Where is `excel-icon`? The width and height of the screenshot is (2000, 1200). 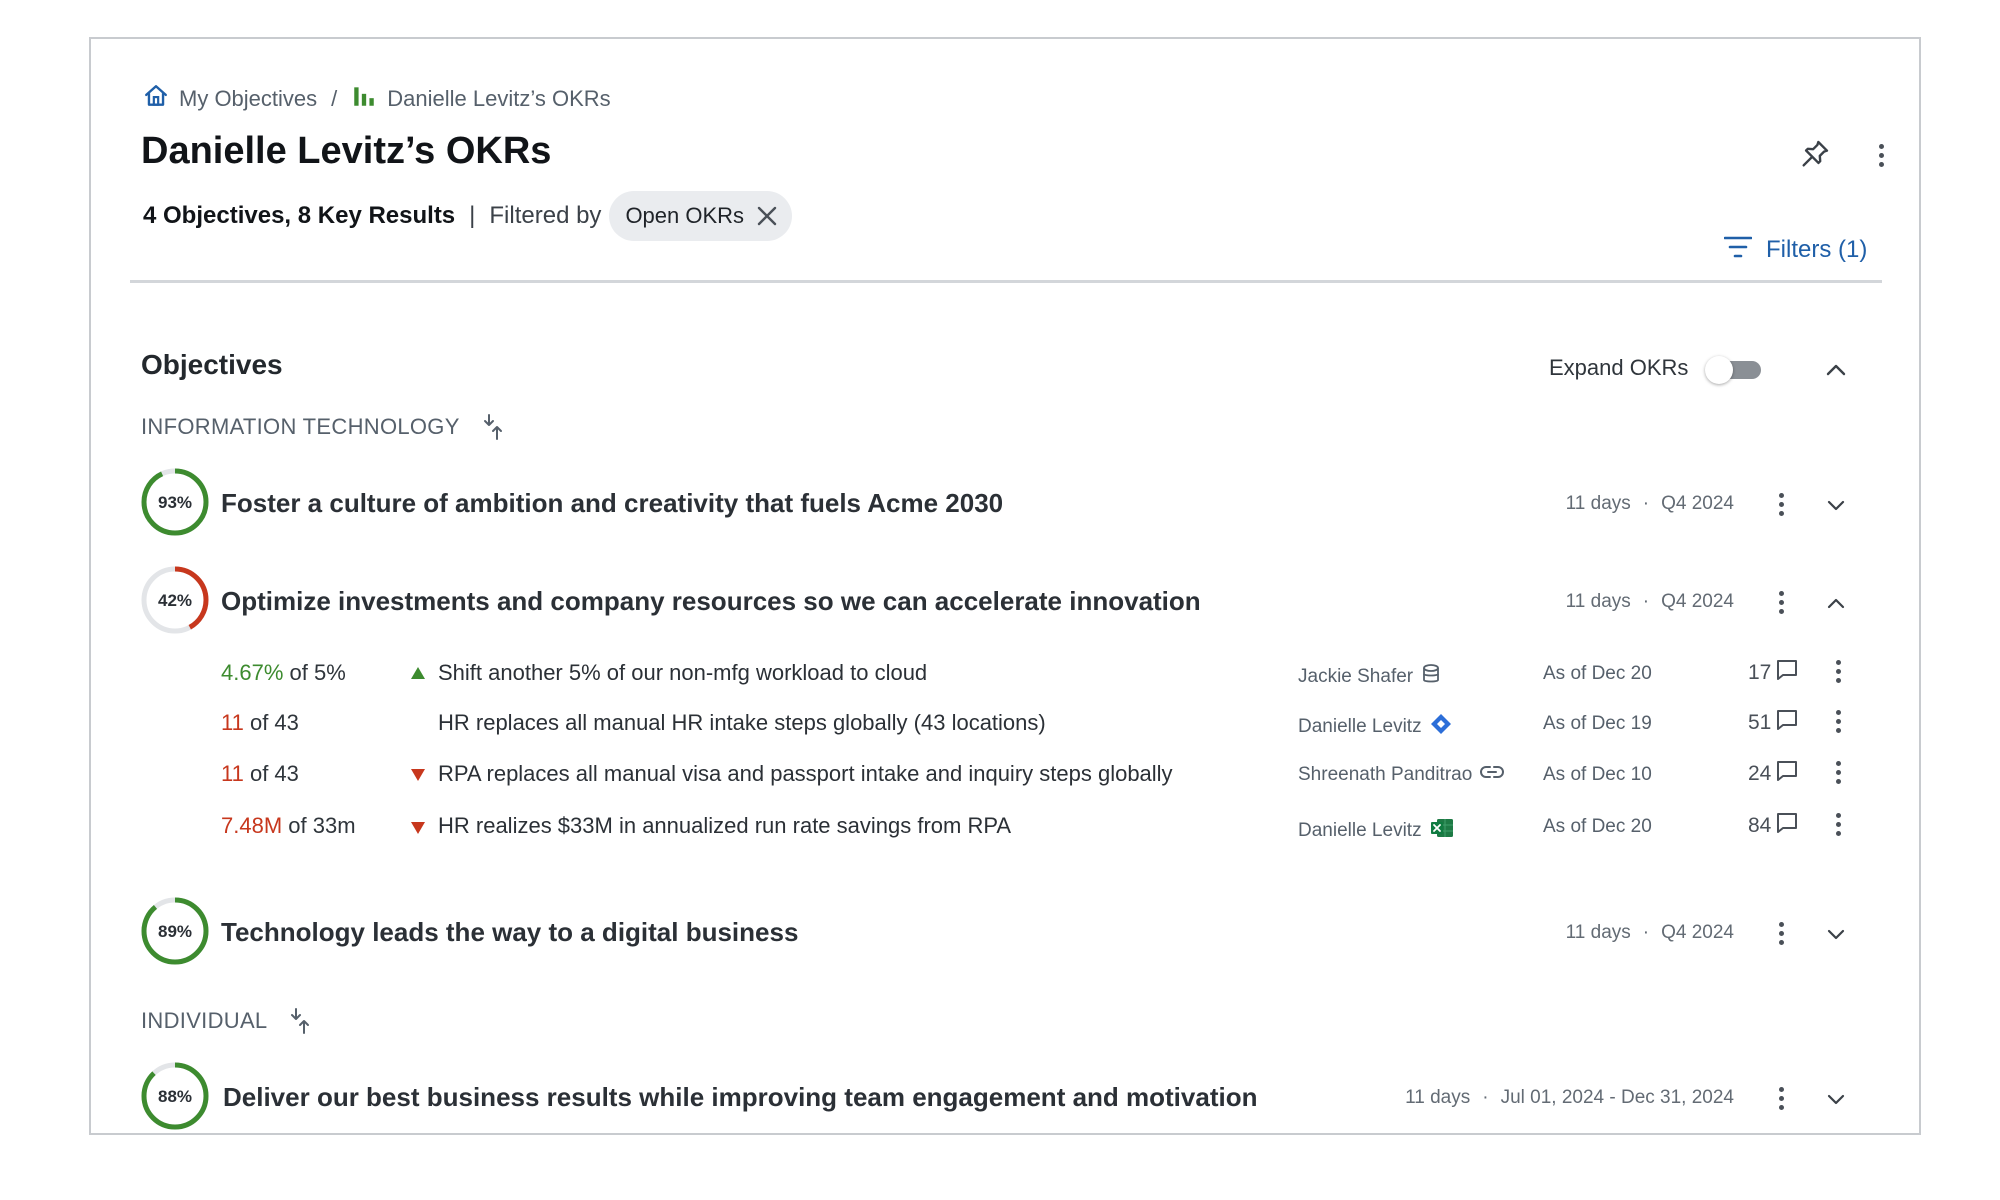
excel-icon is located at coordinates (1442, 831).